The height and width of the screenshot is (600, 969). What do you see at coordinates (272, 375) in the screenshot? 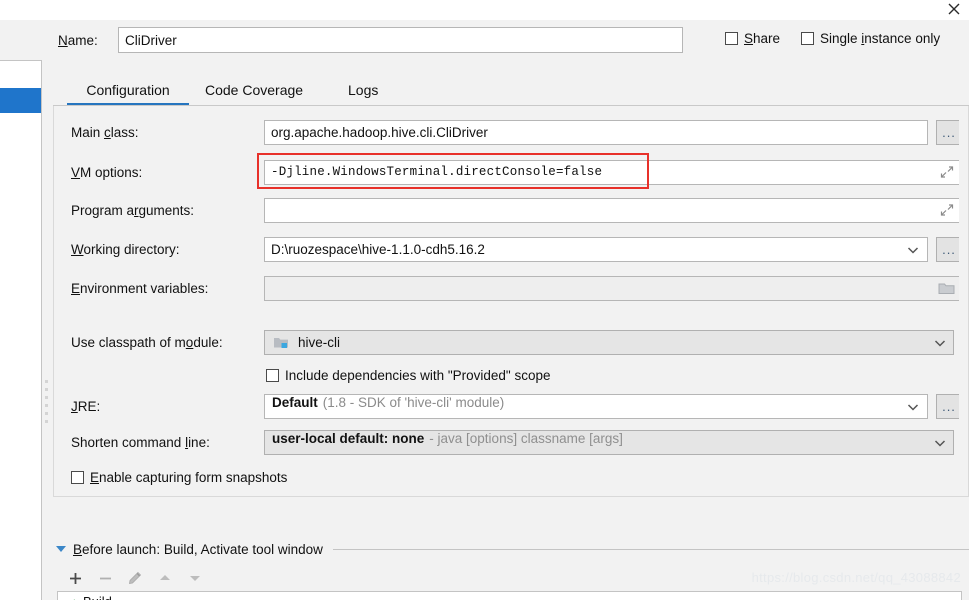
I see `include-deps-checkbox-box` at bounding box center [272, 375].